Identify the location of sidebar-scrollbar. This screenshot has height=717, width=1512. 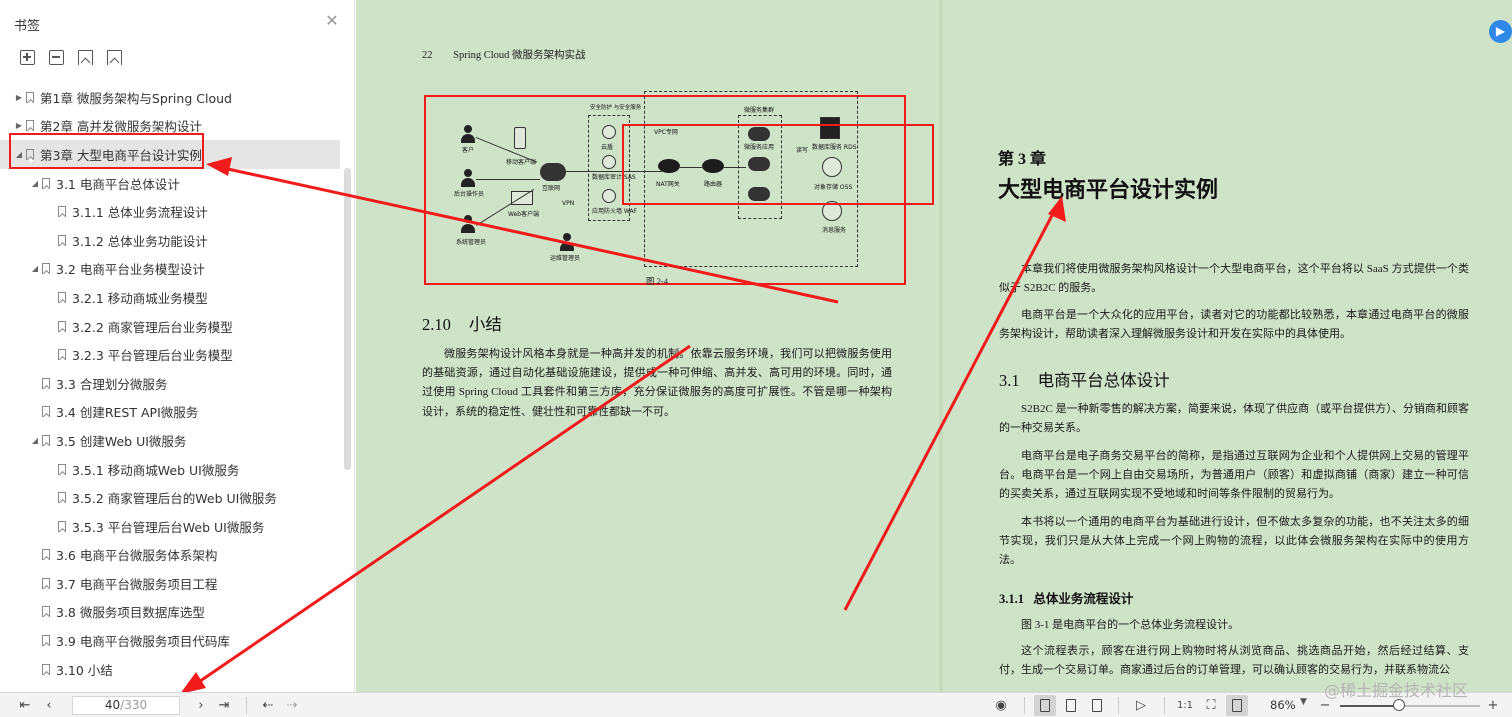
(347, 319).